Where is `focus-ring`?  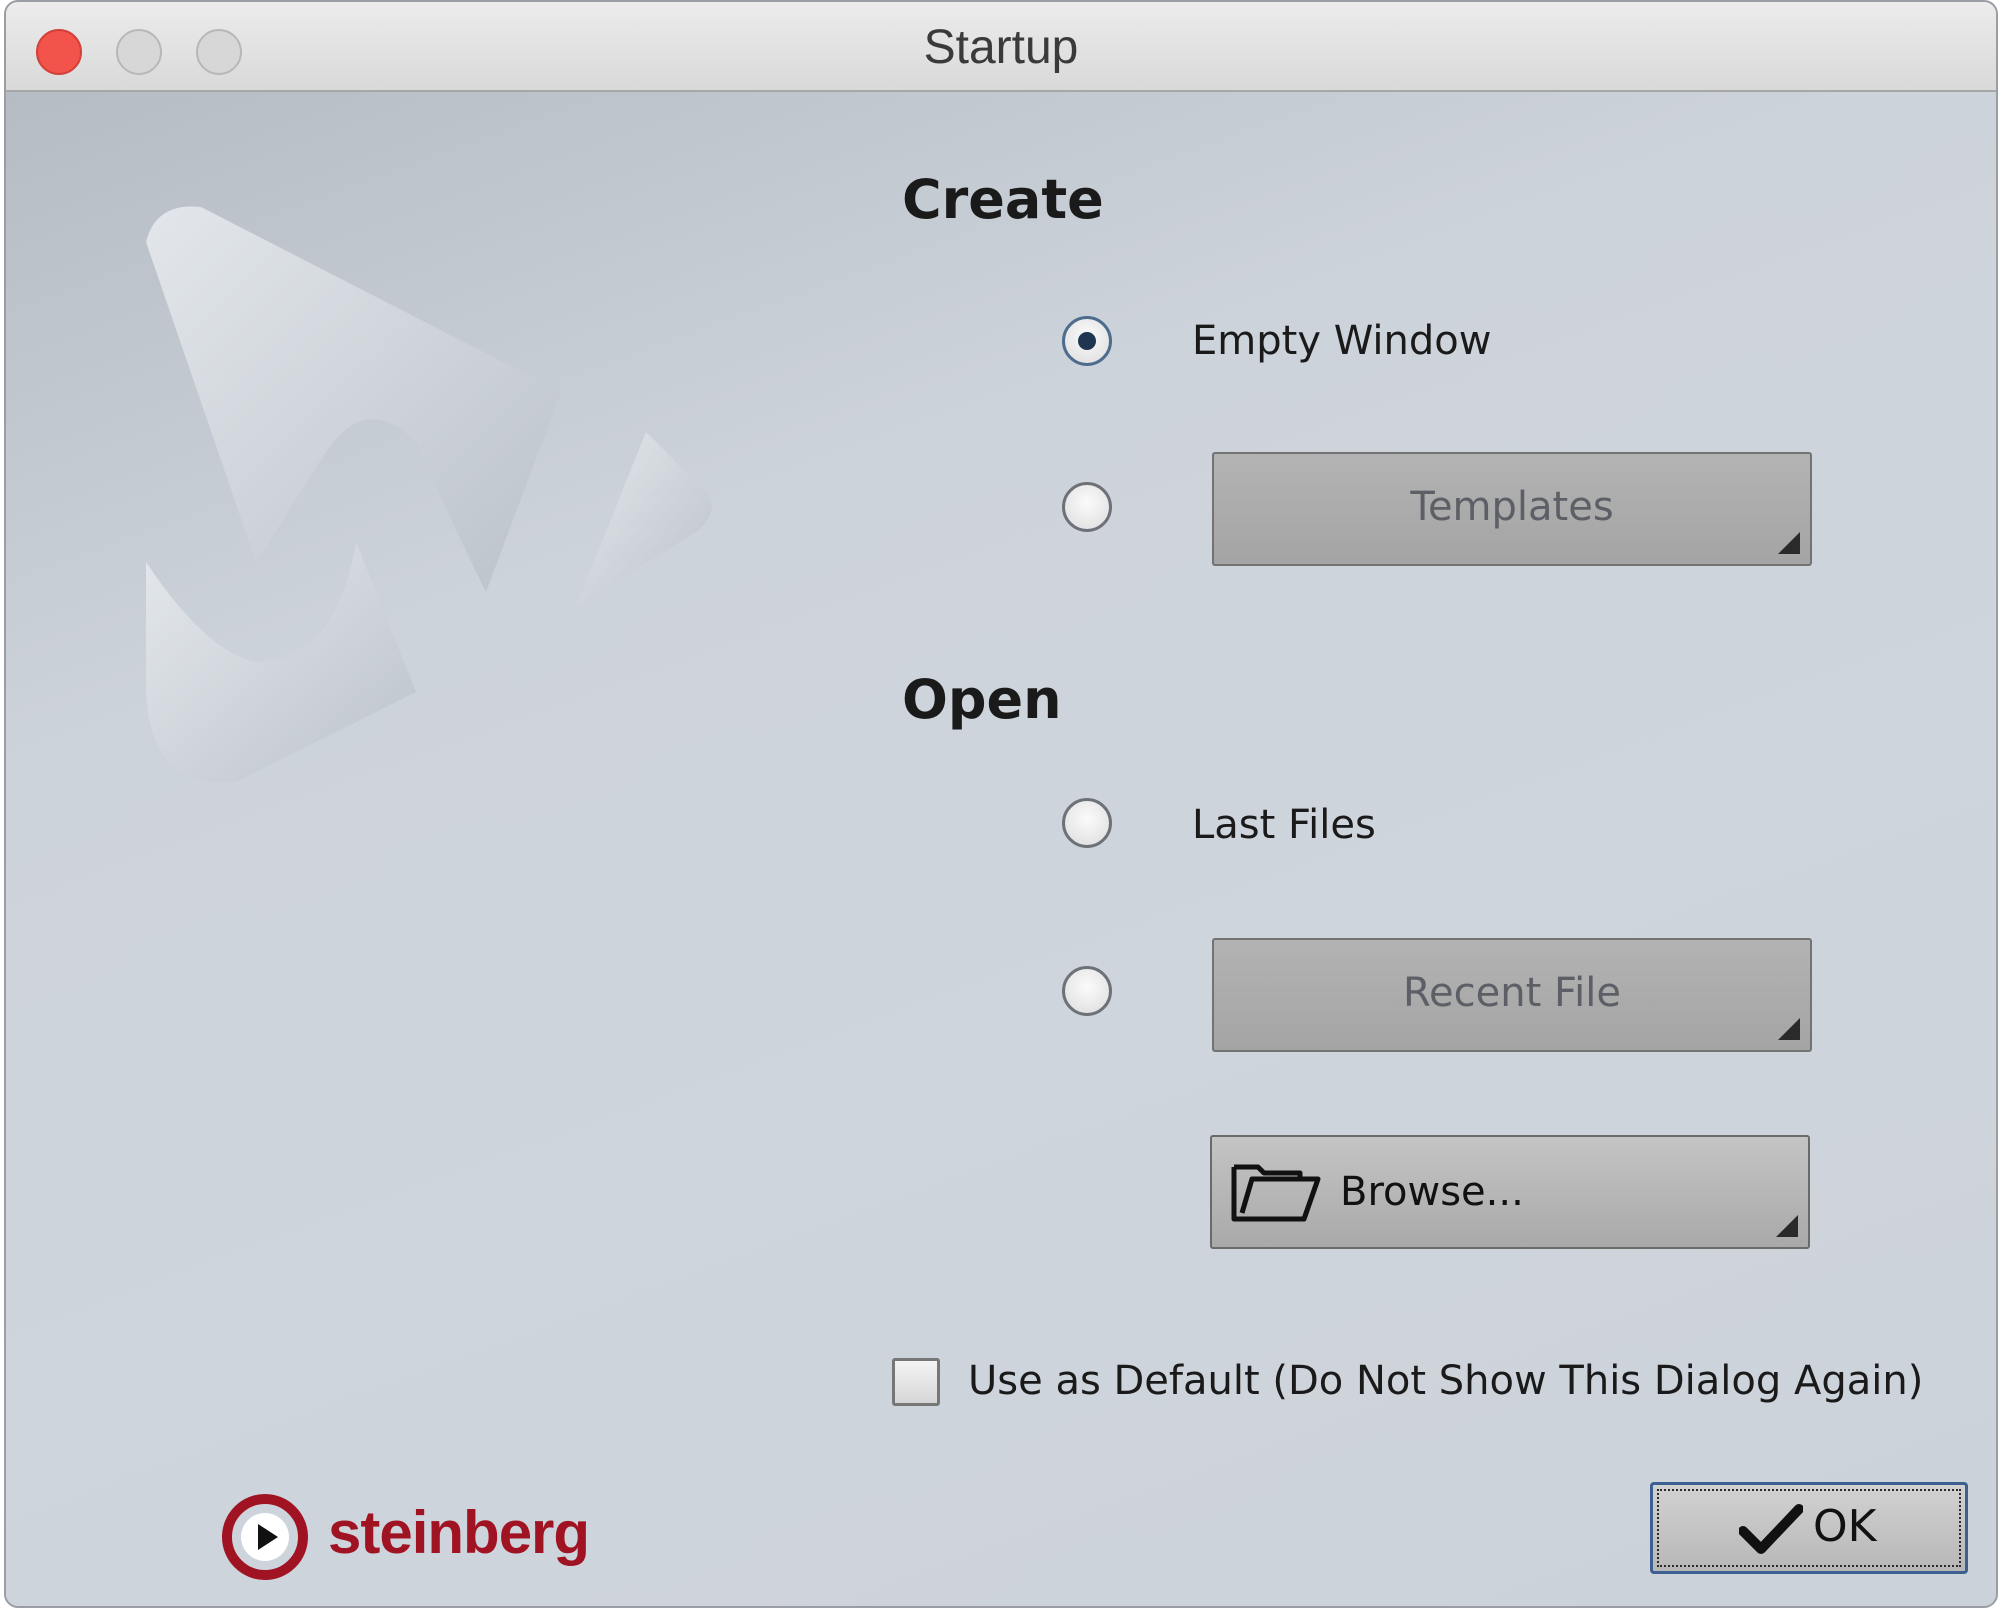
focus-ring is located at coordinates (1809, 1528).